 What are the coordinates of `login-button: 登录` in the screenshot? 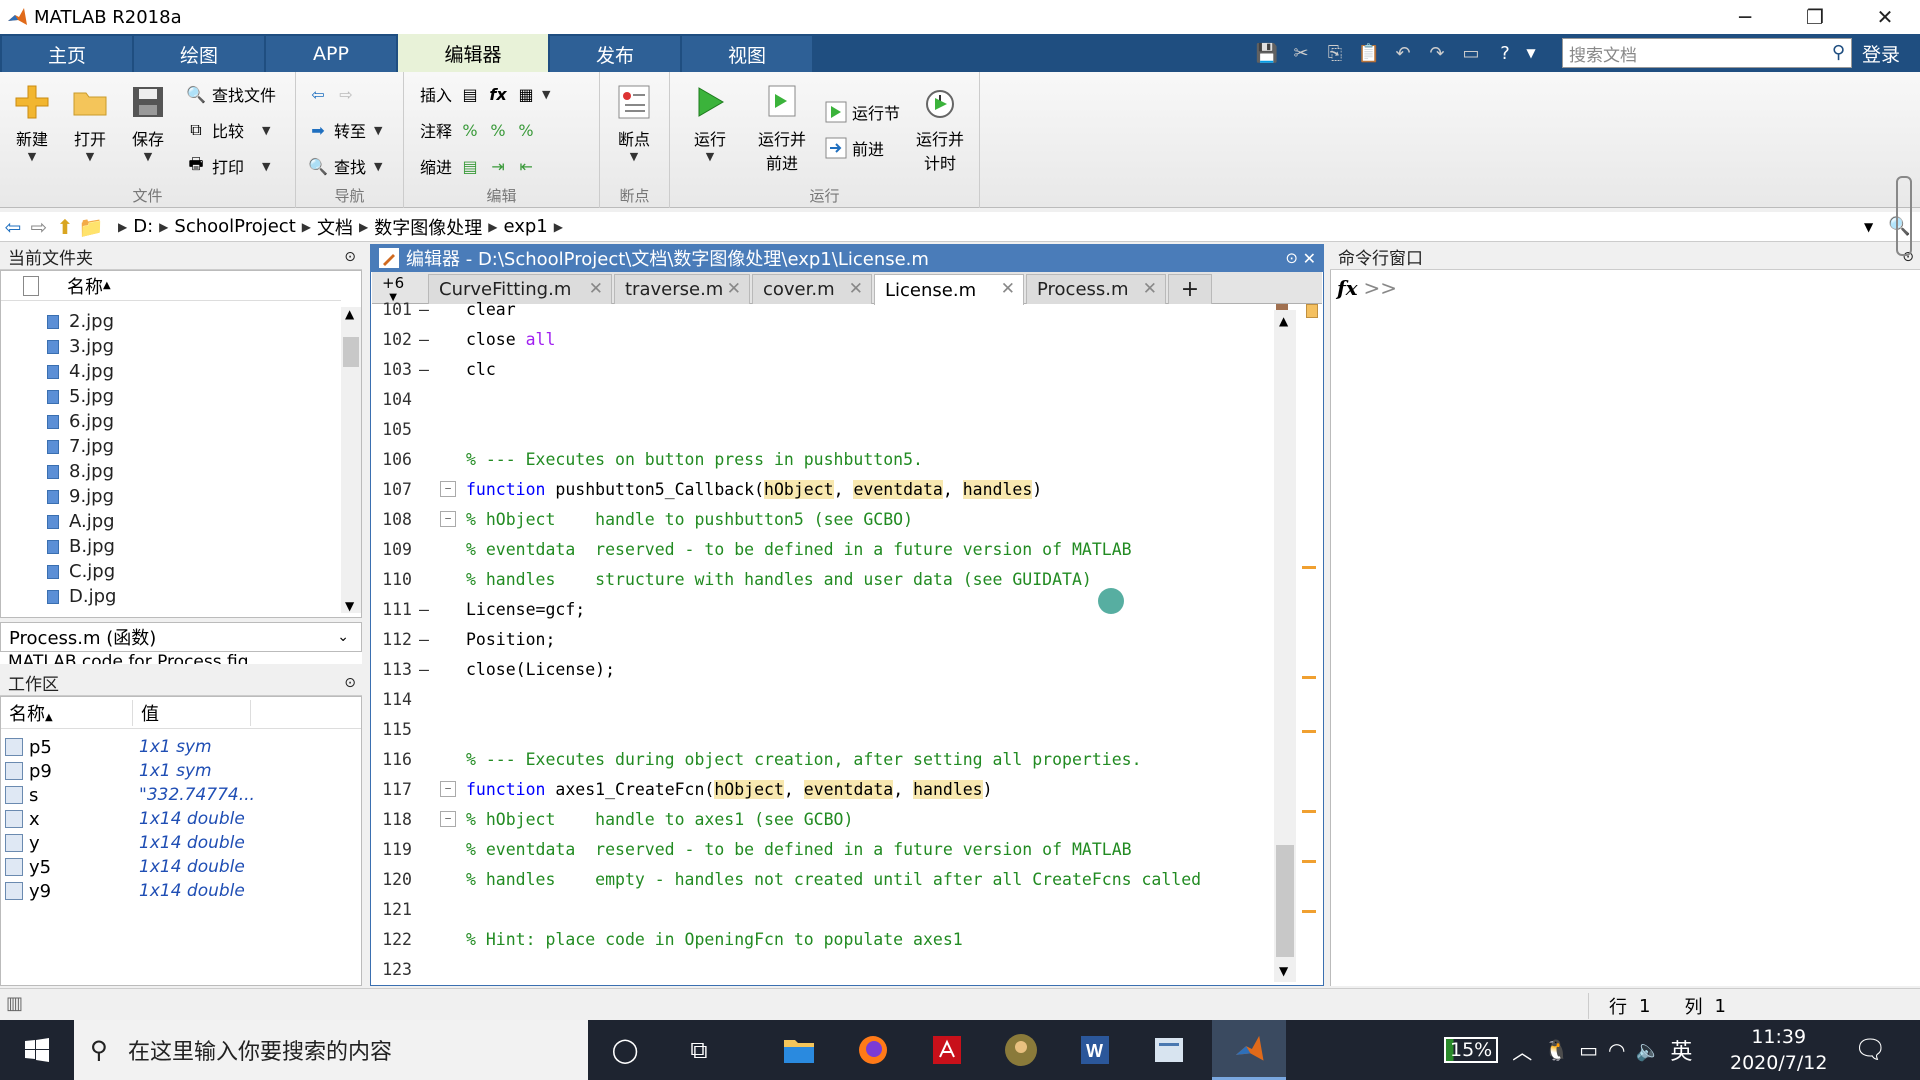 It's located at (1881, 53).